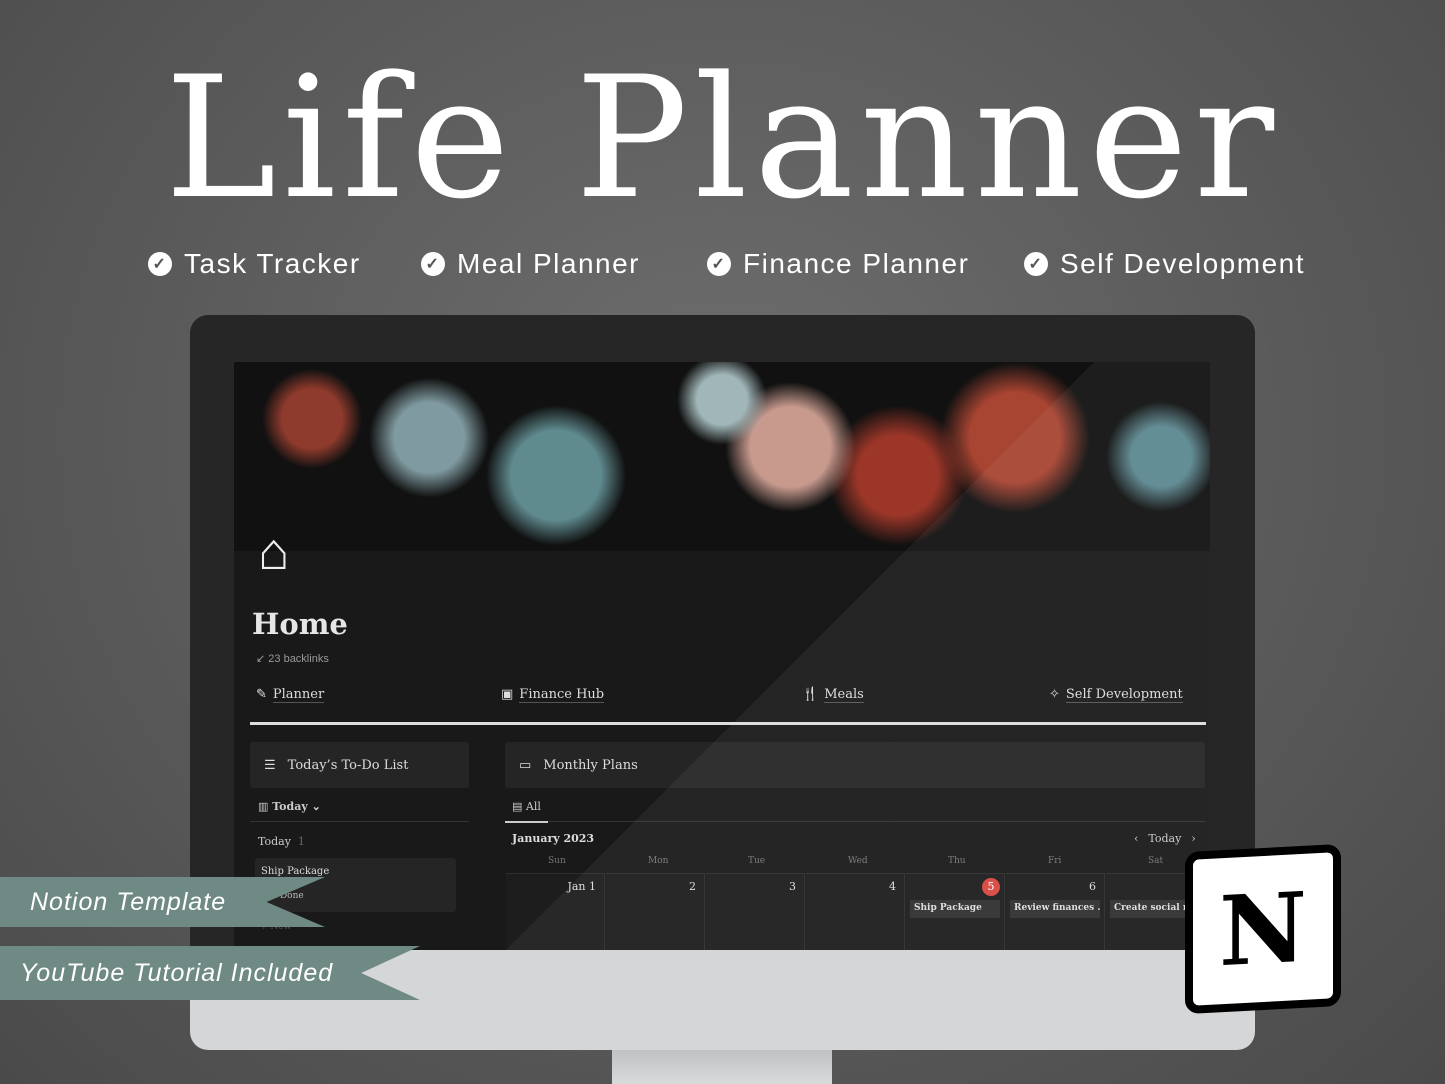  I want to click on weekday-label: Sun, so click(557, 861).